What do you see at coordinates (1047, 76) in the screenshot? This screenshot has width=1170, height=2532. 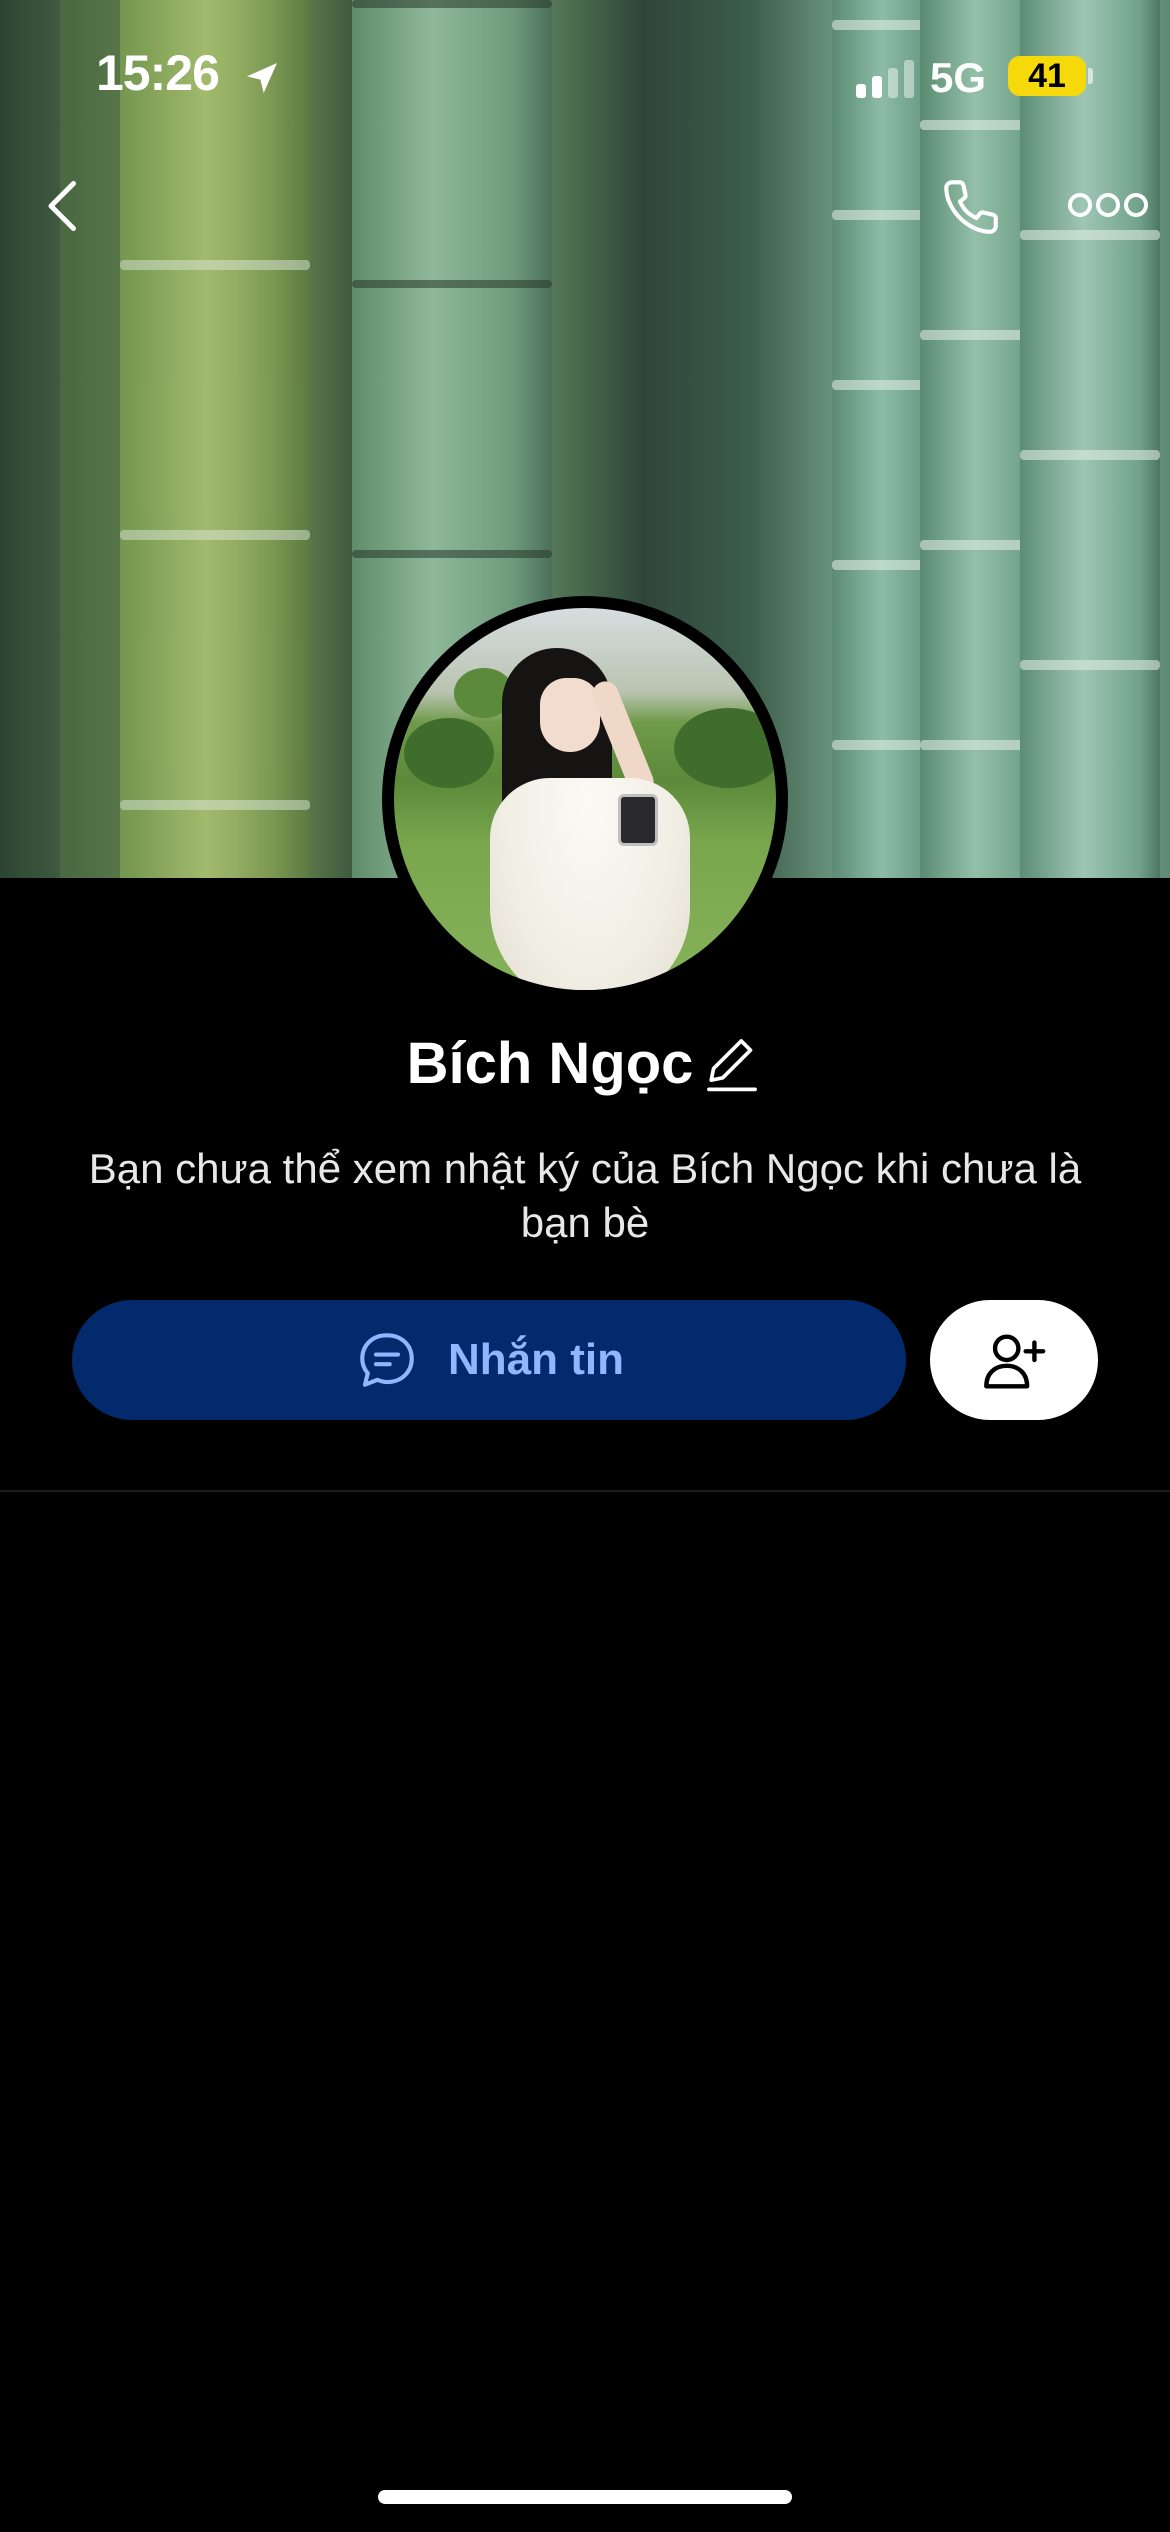 I see `battery-indicator: 41` at bounding box center [1047, 76].